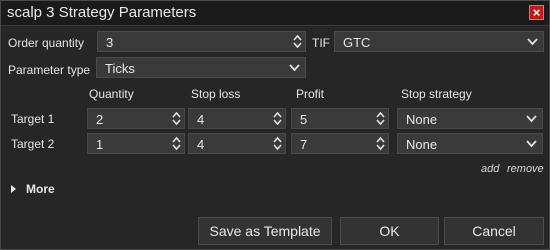 This screenshot has width=550, height=250. What do you see at coordinates (33, 119) in the screenshot?
I see `target-1-label: Target 1` at bounding box center [33, 119].